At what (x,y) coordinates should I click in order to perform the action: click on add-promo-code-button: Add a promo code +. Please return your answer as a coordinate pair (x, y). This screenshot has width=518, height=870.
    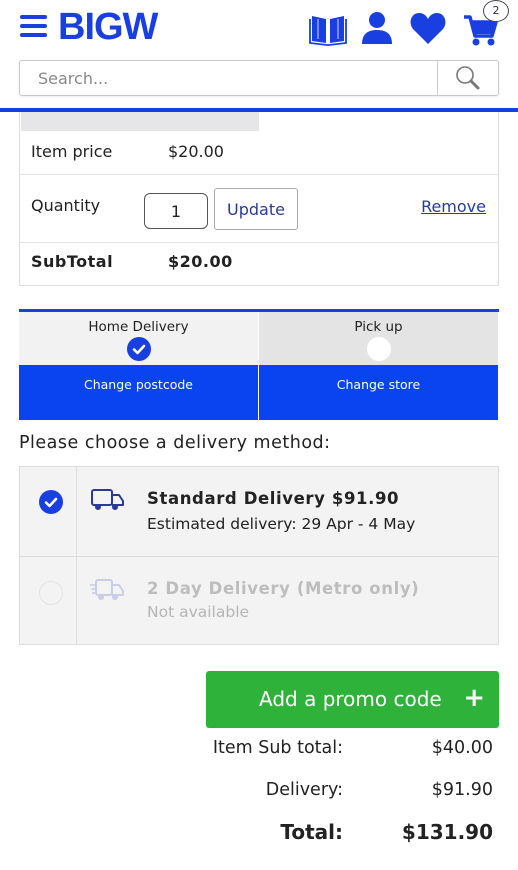
    Looking at the image, I should click on (352, 699).